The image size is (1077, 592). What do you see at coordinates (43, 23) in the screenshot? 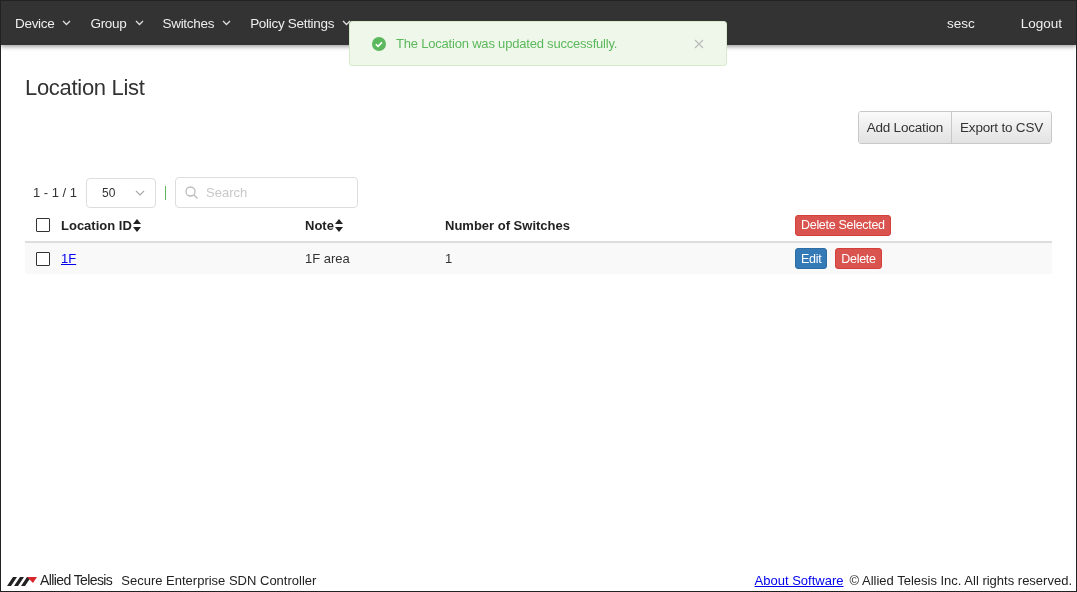
I see `nav-menu: Device` at bounding box center [43, 23].